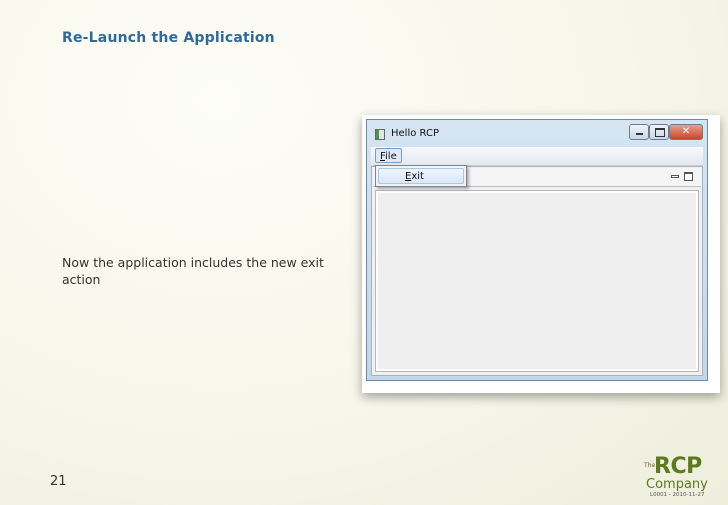  What do you see at coordinates (58, 481) in the screenshot?
I see `page-number: 21` at bounding box center [58, 481].